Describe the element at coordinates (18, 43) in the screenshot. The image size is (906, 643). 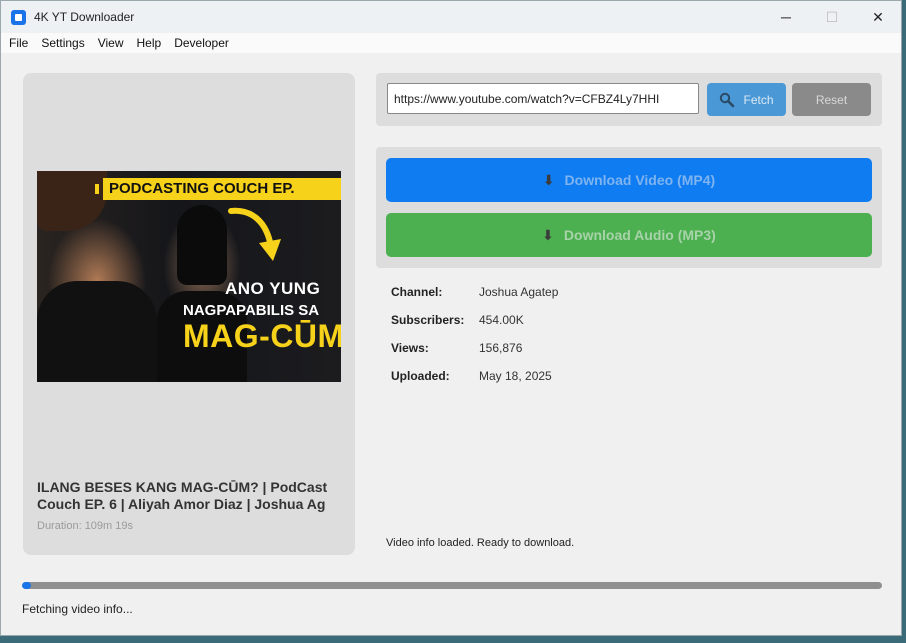
I see `menu-file: File` at that location.